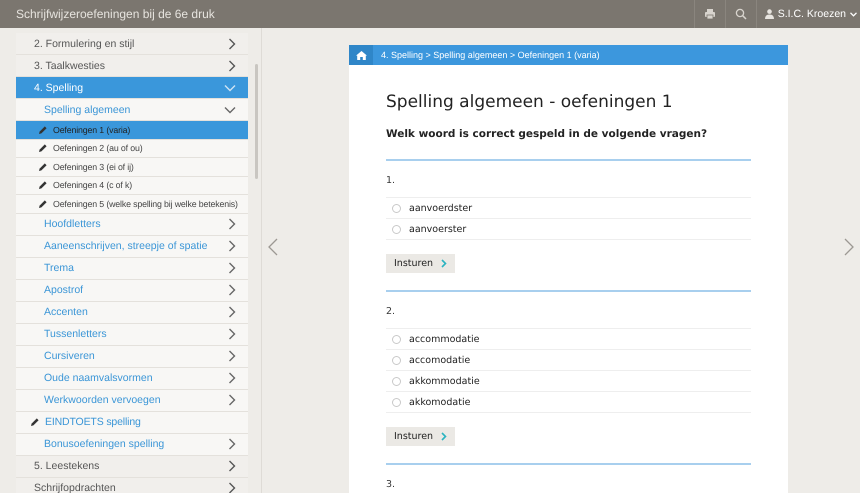 The height and width of the screenshot is (493, 860). Describe the element at coordinates (132, 185) in the screenshot. I see `sidebar-item: Oefeningen 4 (c of k)` at that location.